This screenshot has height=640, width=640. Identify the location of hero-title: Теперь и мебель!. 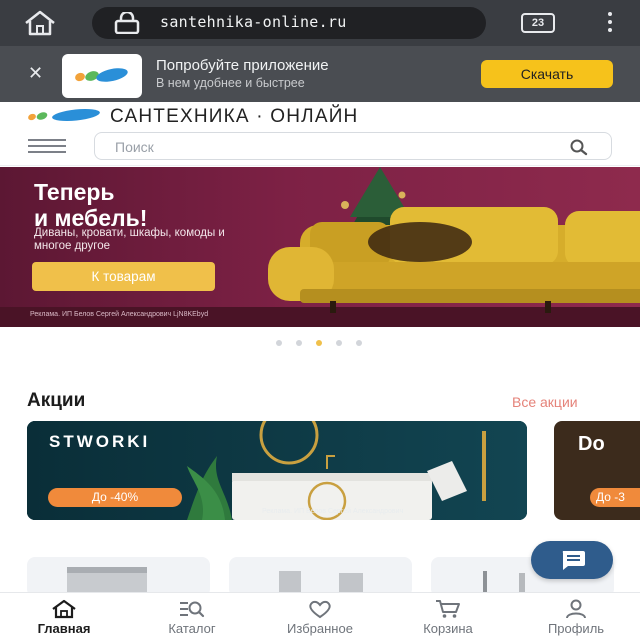
(90, 205).